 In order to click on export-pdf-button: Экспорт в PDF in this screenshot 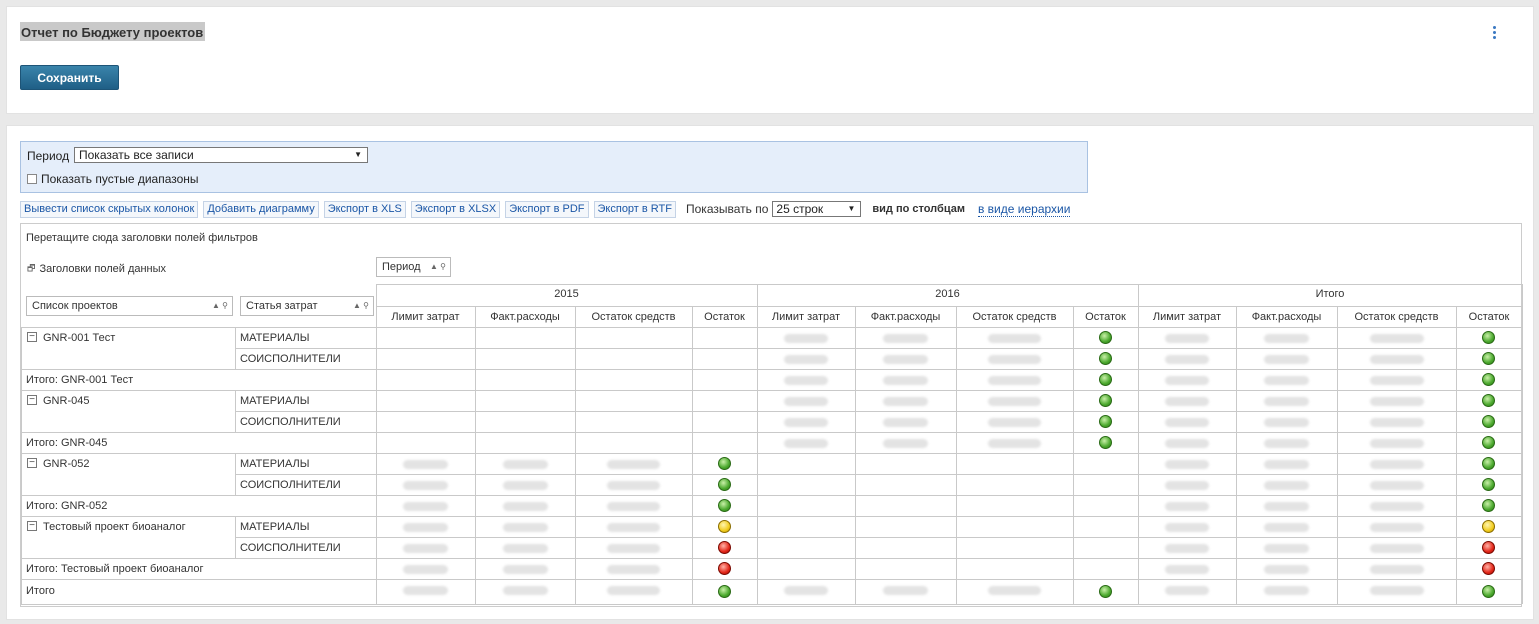, I will do `click(547, 209)`.